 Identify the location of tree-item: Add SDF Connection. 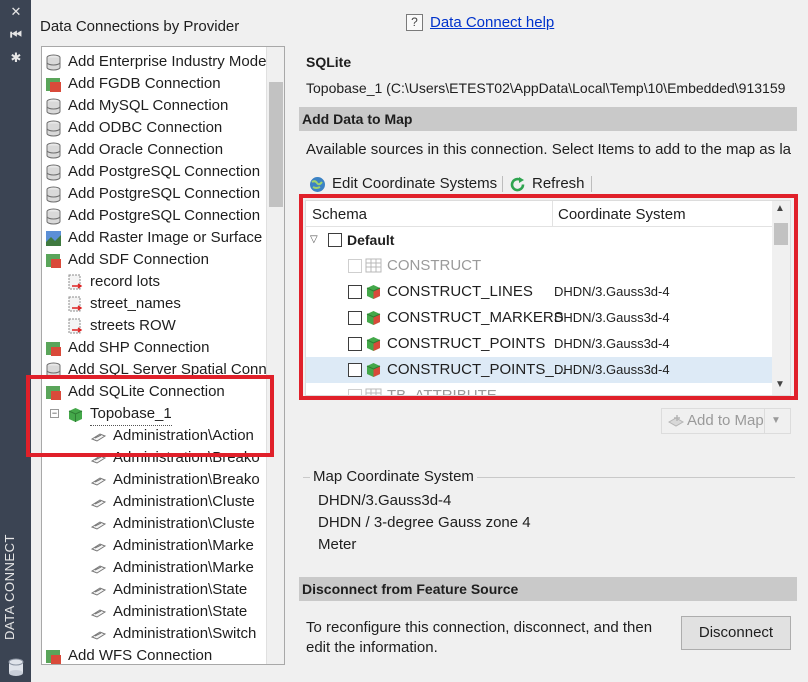
(158, 260).